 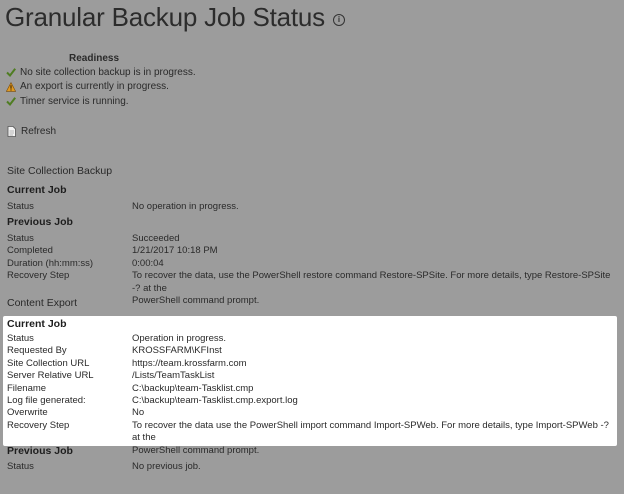 What do you see at coordinates (37, 351) in the screenshot?
I see `detail-key: Requested By` at bounding box center [37, 351].